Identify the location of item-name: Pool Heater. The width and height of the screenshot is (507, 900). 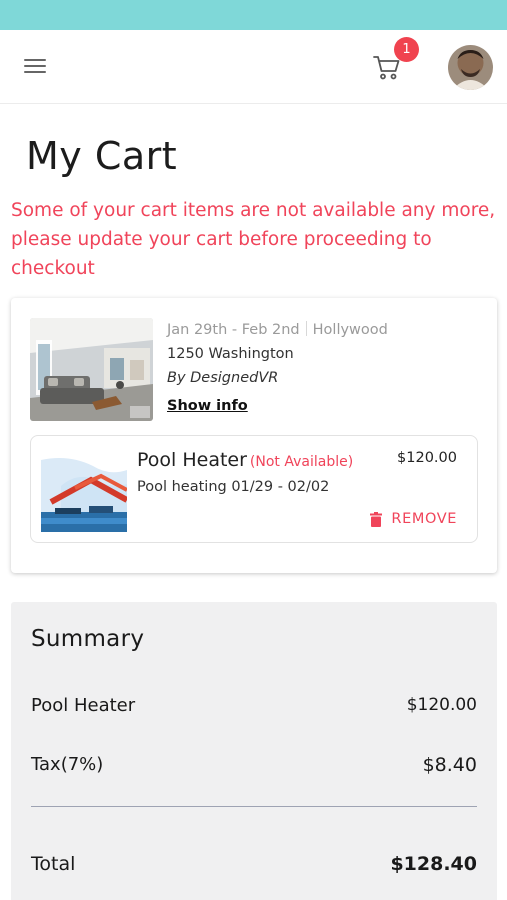
(192, 460).